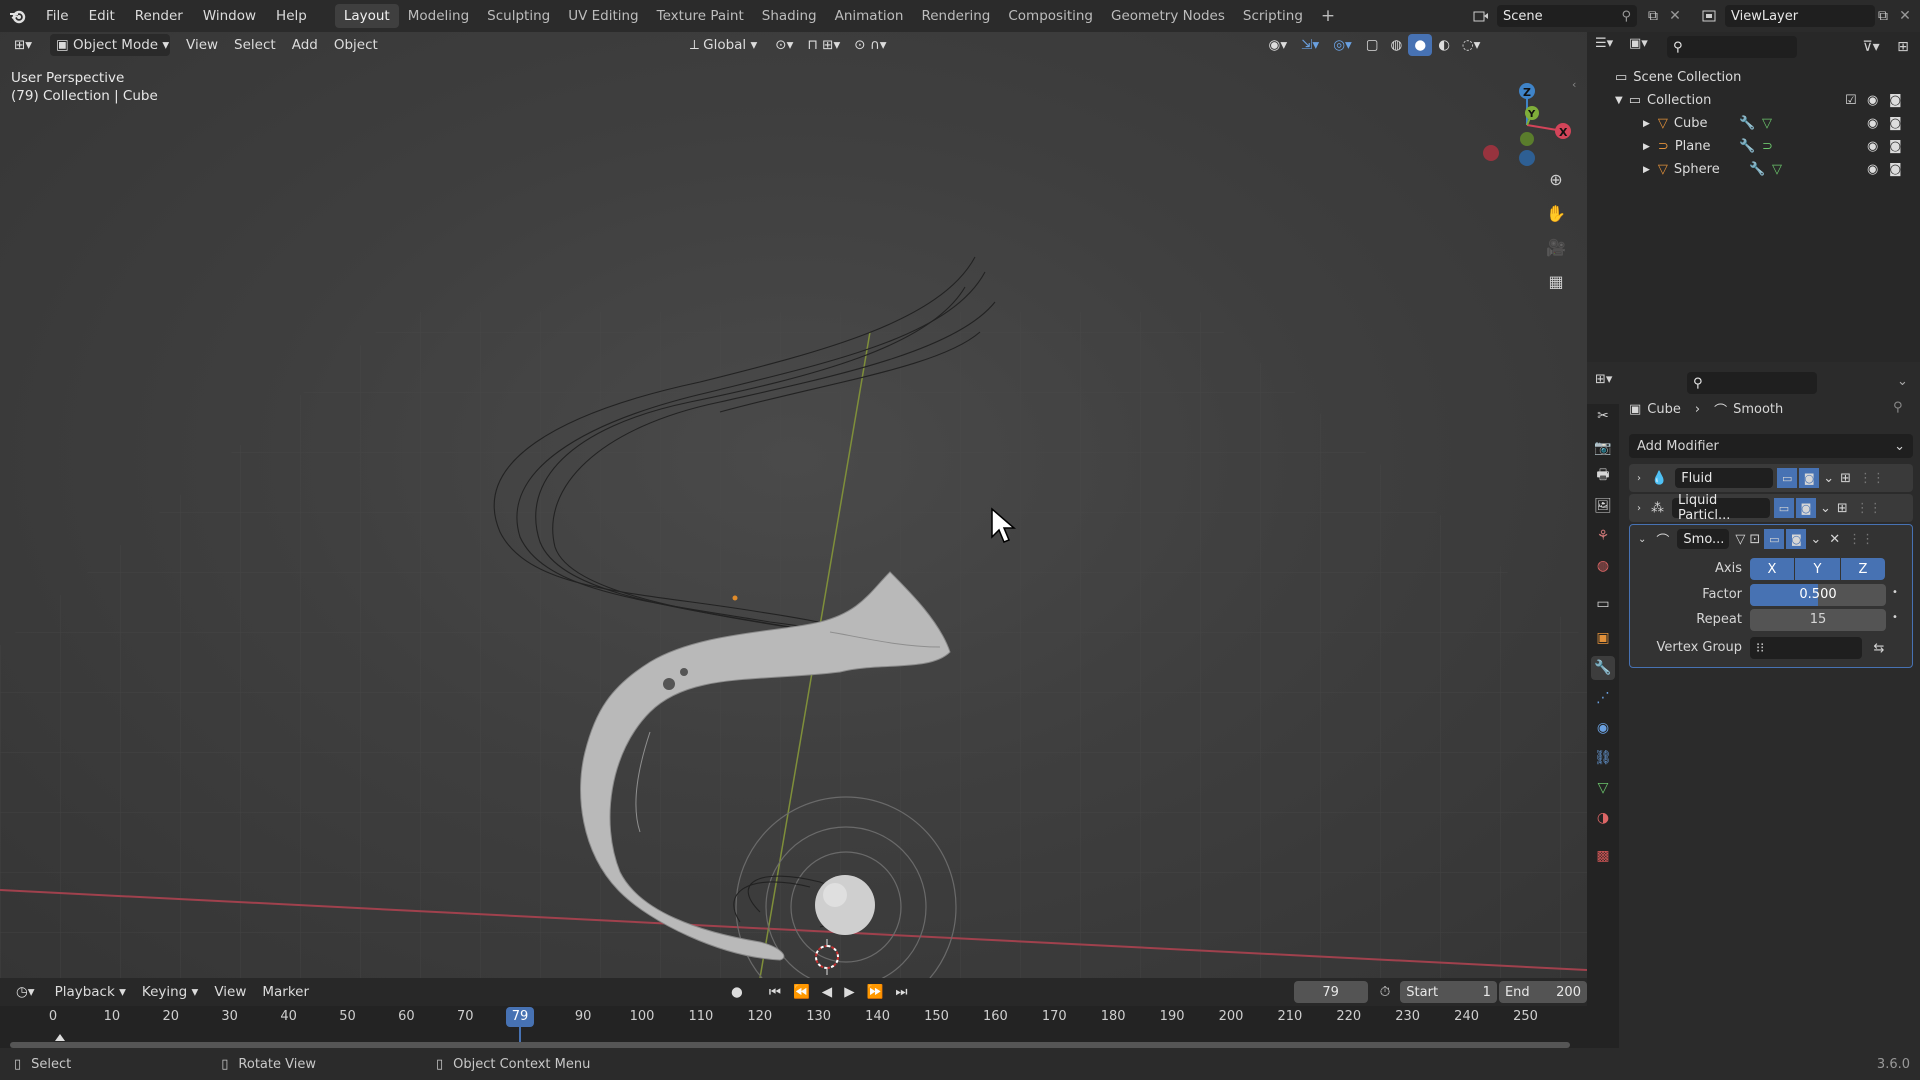 The image size is (1920, 1080). What do you see at coordinates (1771, 446) in the screenshot?
I see `add-modifier-button: Add Modifier ⌄` at bounding box center [1771, 446].